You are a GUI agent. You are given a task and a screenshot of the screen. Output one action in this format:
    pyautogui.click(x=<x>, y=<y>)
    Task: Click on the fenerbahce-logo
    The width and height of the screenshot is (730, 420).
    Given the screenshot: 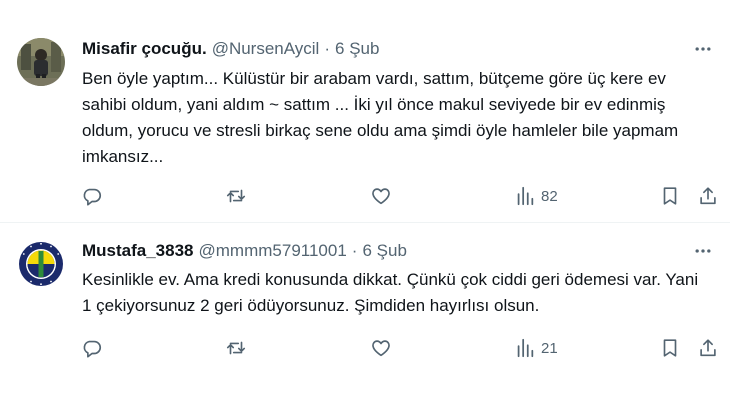 What is the action you would take?
    pyautogui.click(x=41, y=264)
    